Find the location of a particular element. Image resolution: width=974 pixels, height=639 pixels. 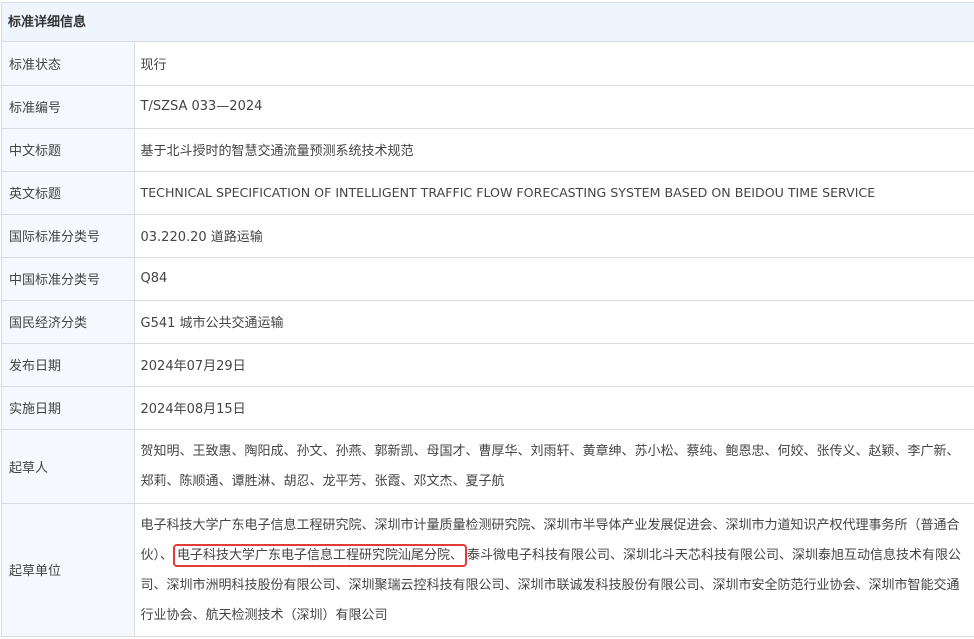

label-status: 标准状态 is located at coordinates (68, 64).